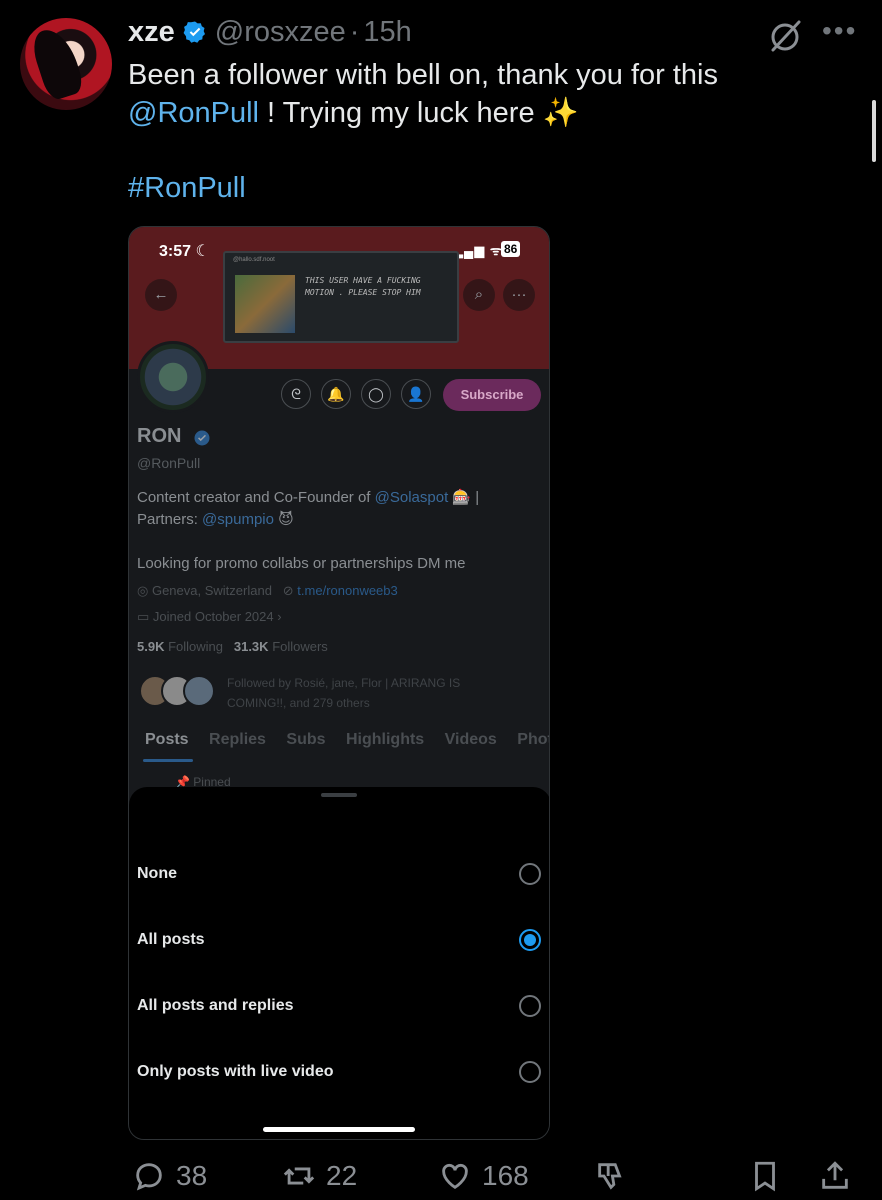 The image size is (882, 1200). I want to click on followers-count: 31.3K, so click(251, 646).